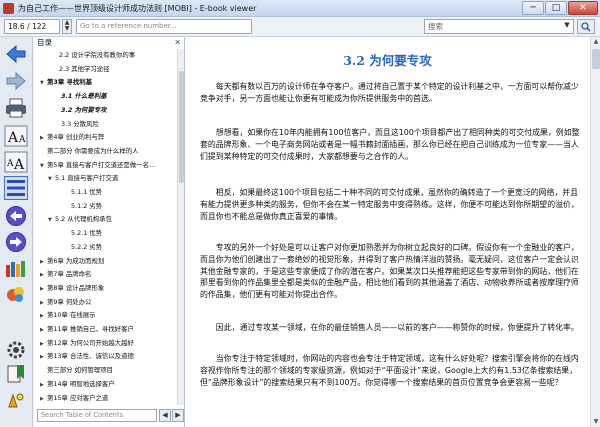 The width and height of the screenshot is (600, 427). I want to click on font-larger-icon: A A, so click(16, 136).